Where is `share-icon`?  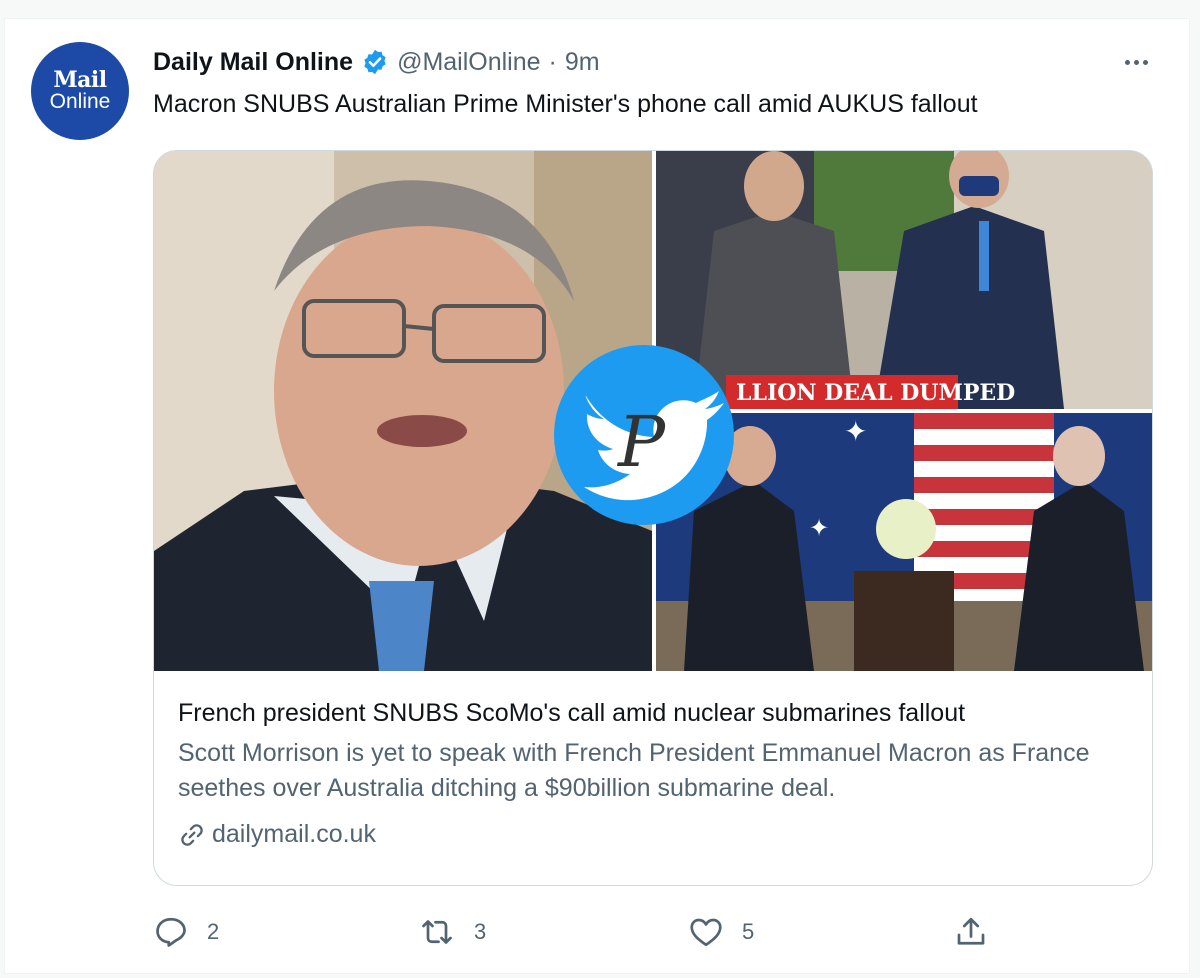 share-icon is located at coordinates (971, 931).